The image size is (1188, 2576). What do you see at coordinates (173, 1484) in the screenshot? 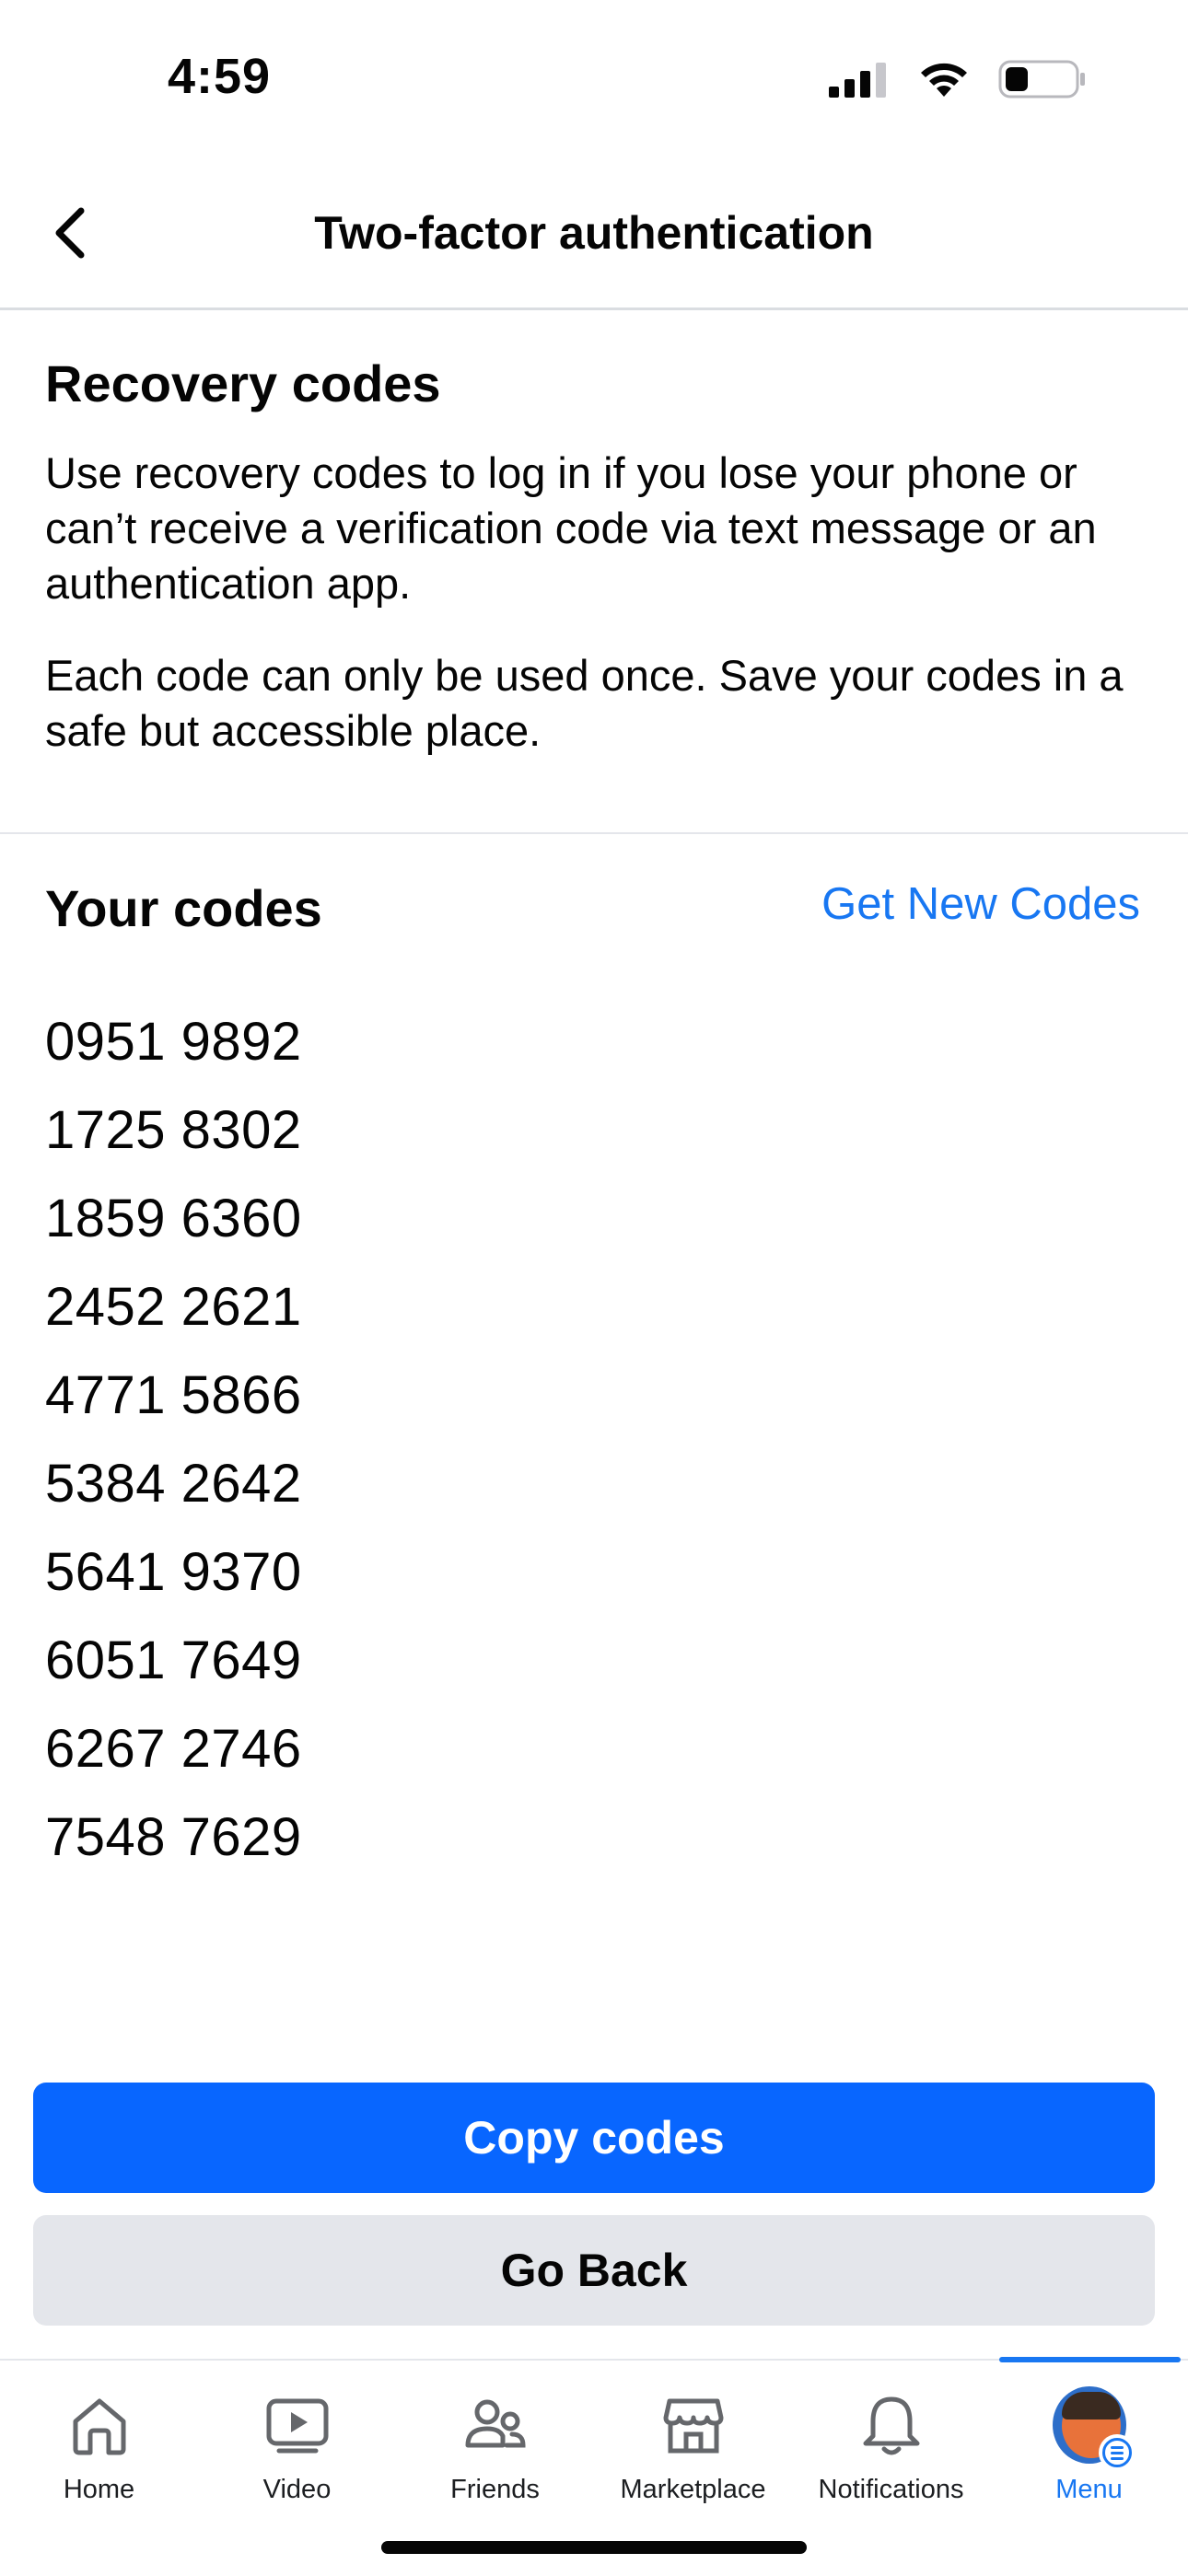
I see `code-item: 5384 2642` at bounding box center [173, 1484].